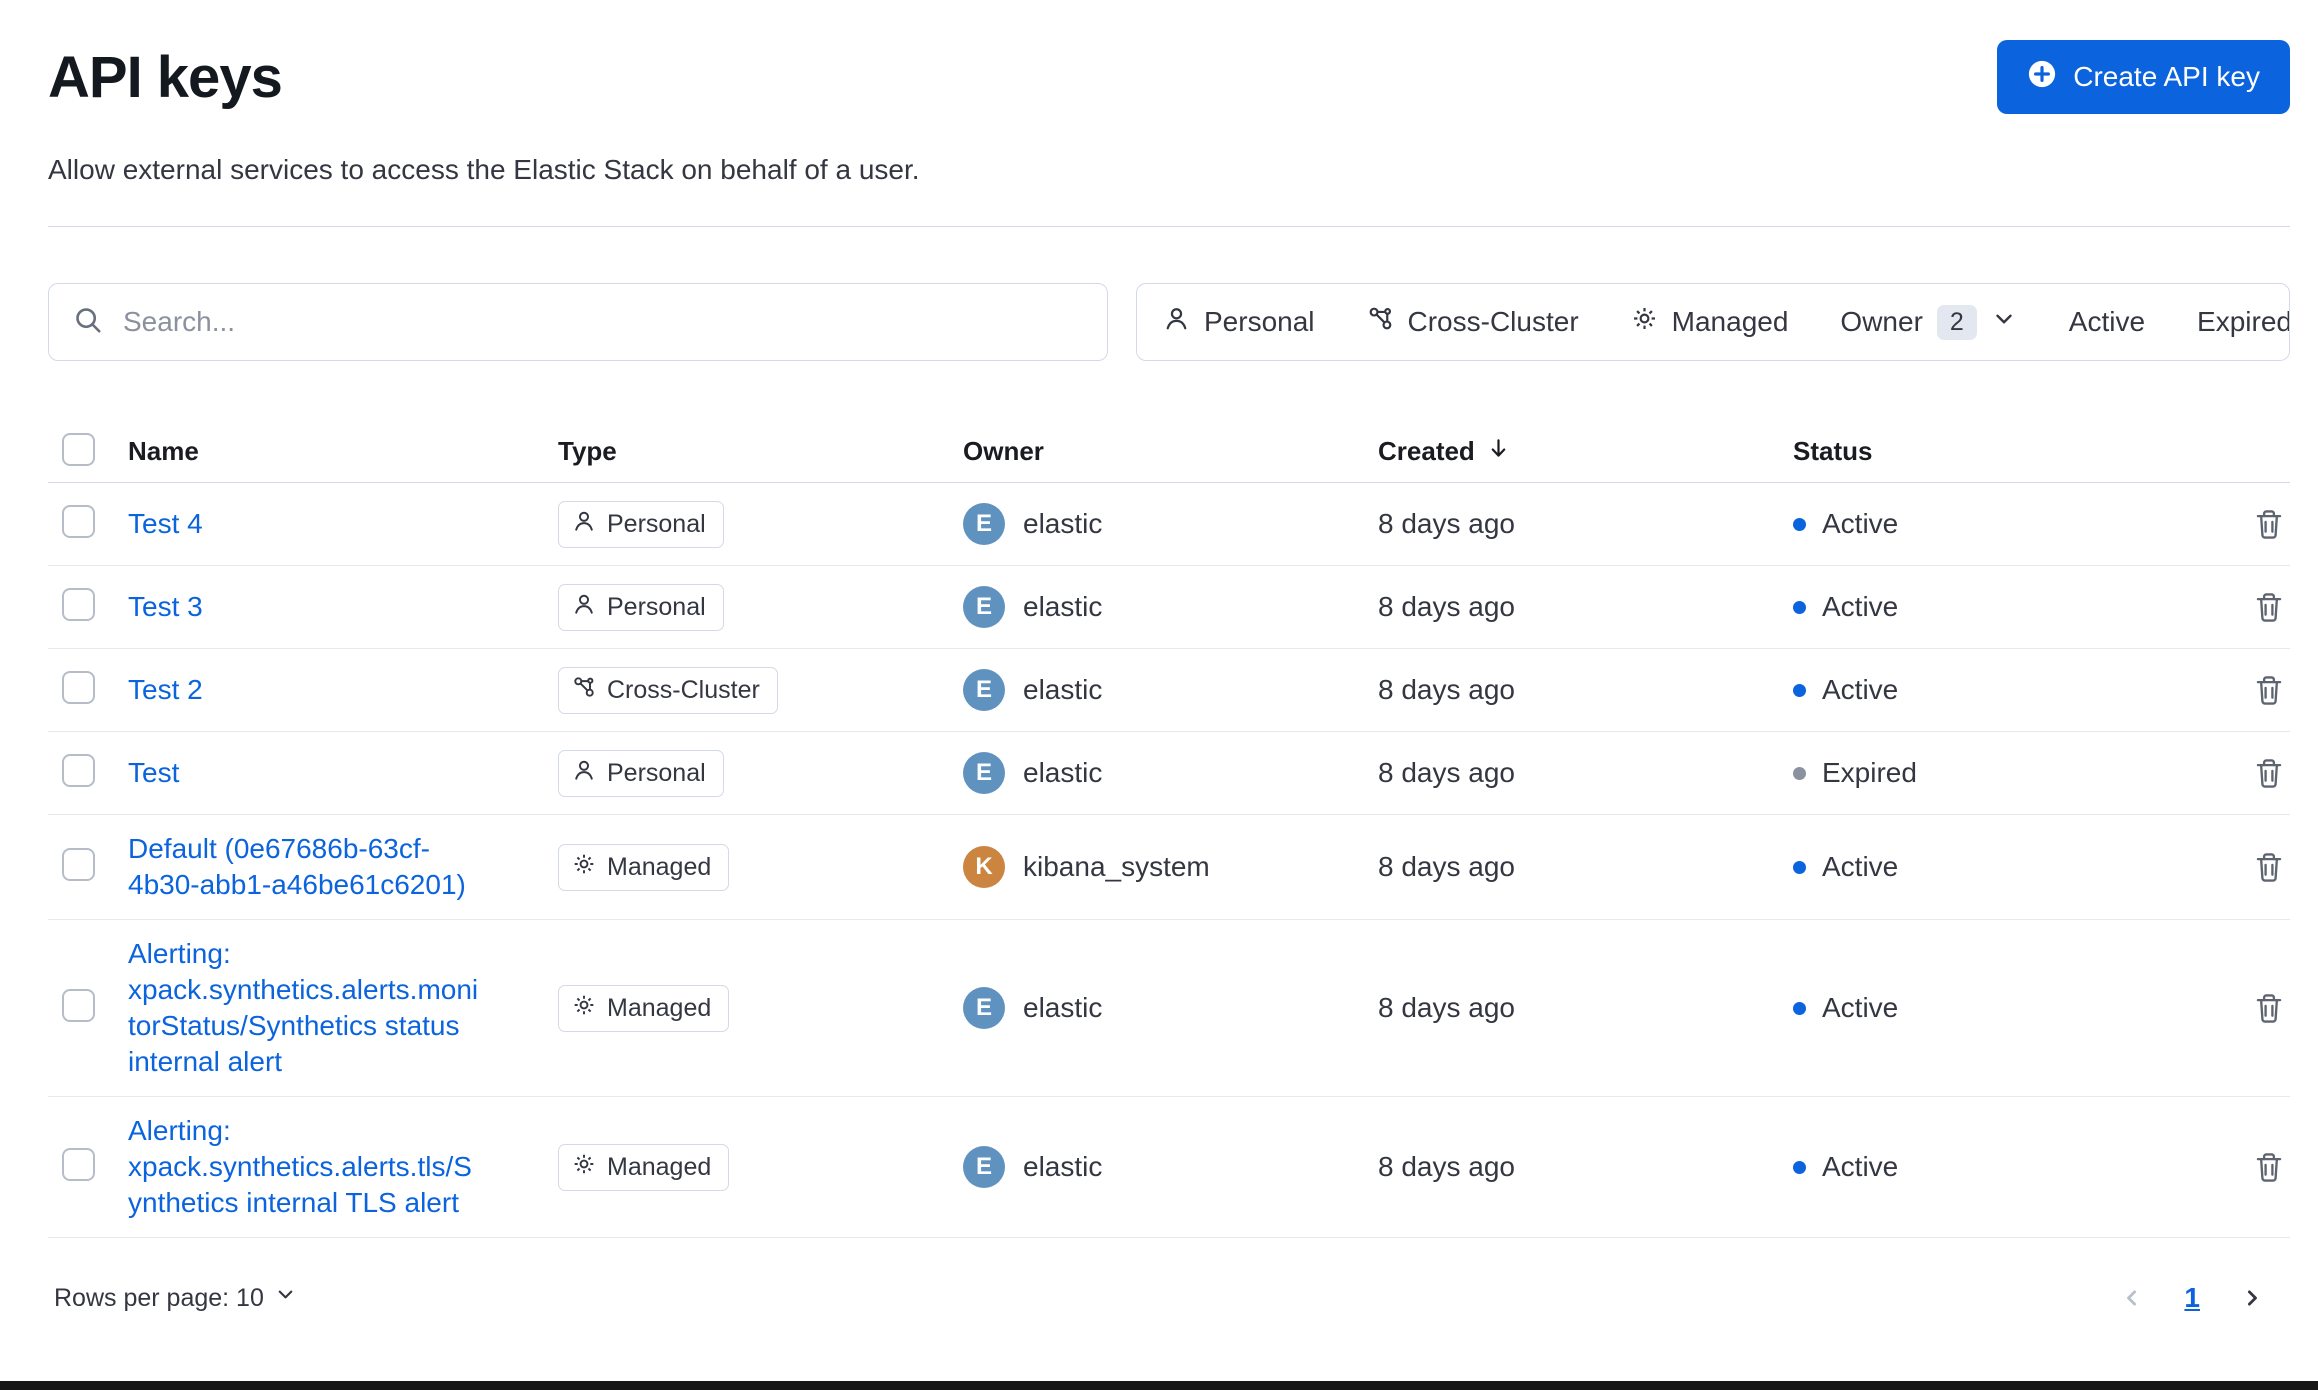 This screenshot has width=2318, height=1390. Describe the element at coordinates (159, 1297) in the screenshot. I see `rows-per-page-label: Rows per page: 10` at that location.